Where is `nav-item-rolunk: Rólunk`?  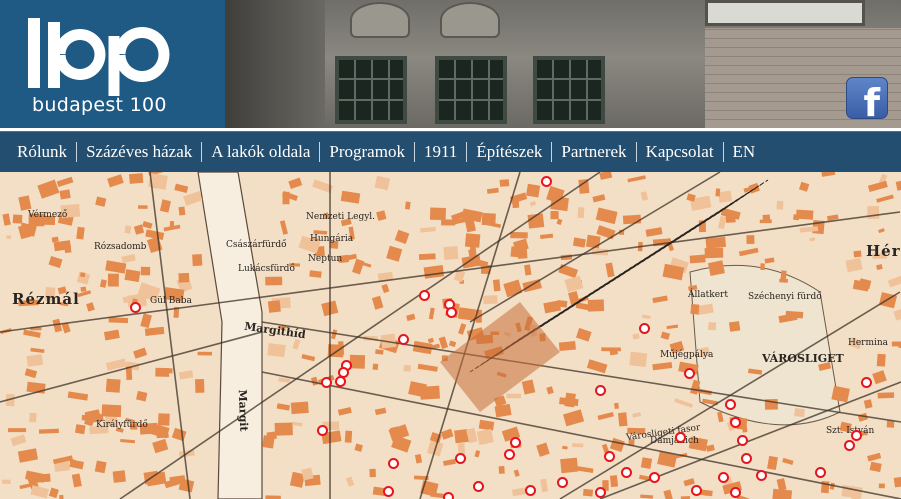 nav-item-rolunk: Rólunk is located at coordinates (42, 152).